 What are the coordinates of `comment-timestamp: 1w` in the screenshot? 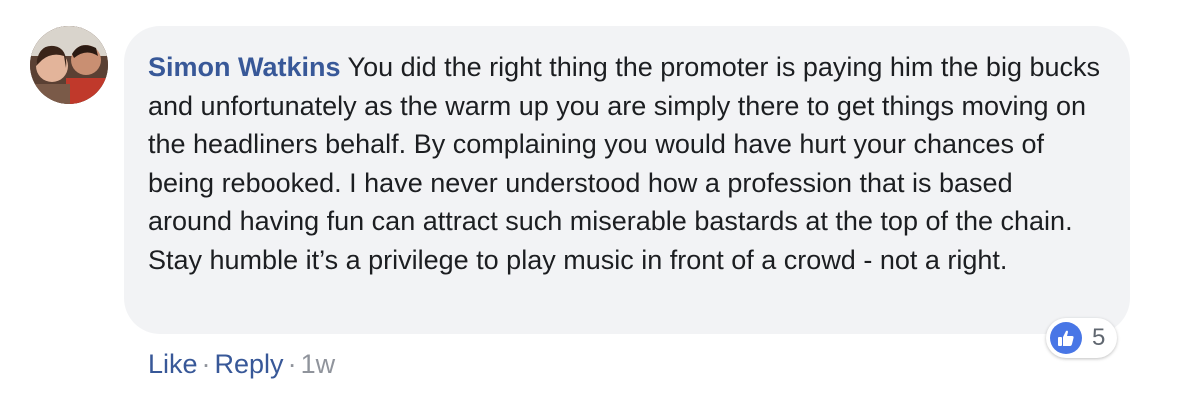 It's located at (318, 364).